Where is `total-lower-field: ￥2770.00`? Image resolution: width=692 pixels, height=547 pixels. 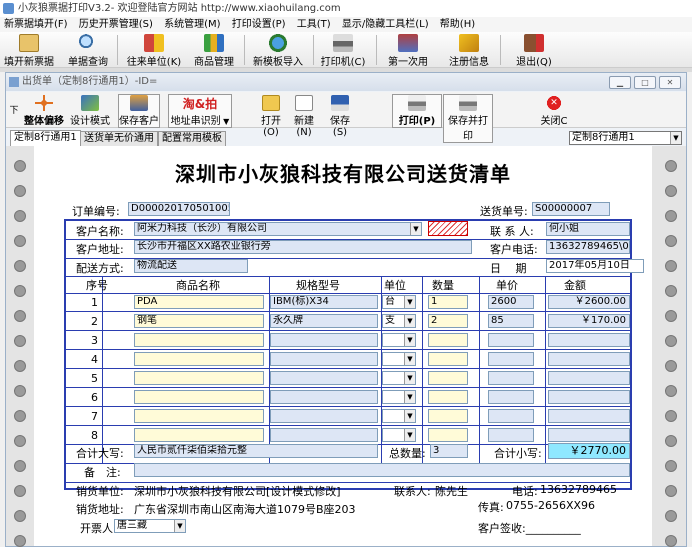 total-lower-field: ￥2770.00 is located at coordinates (589, 451).